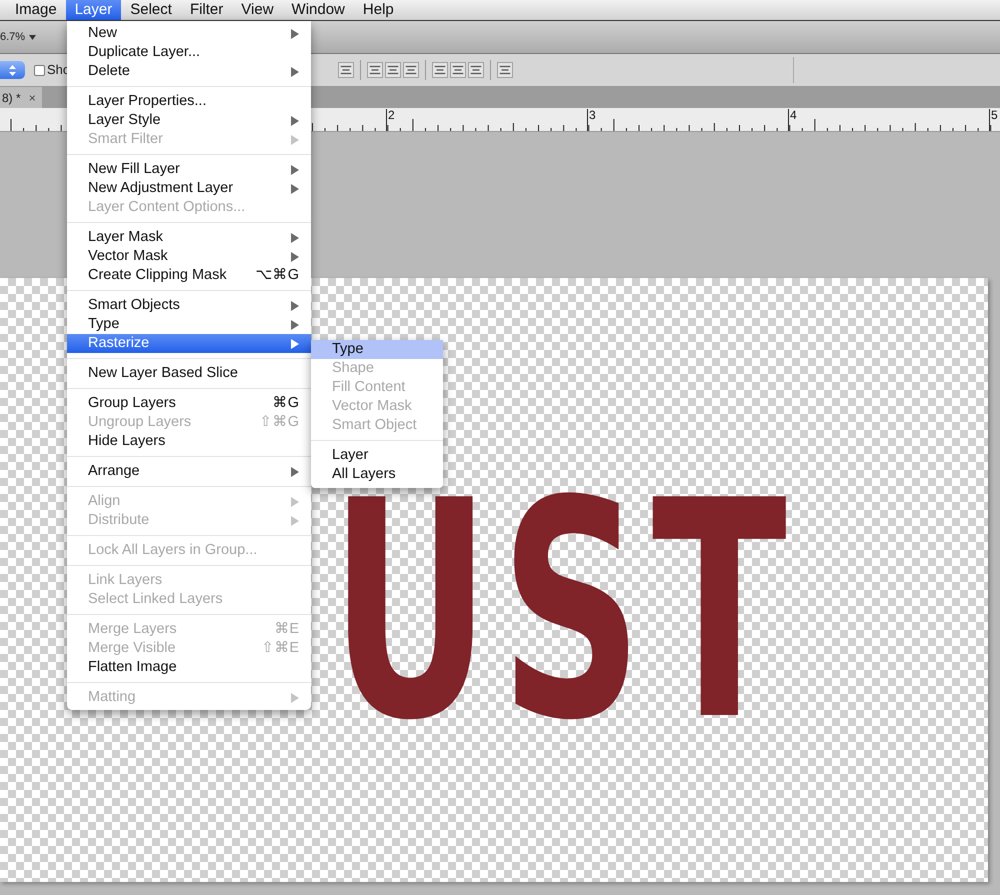 The width and height of the screenshot is (1000, 895). I want to click on close-button: ×, so click(32, 97).